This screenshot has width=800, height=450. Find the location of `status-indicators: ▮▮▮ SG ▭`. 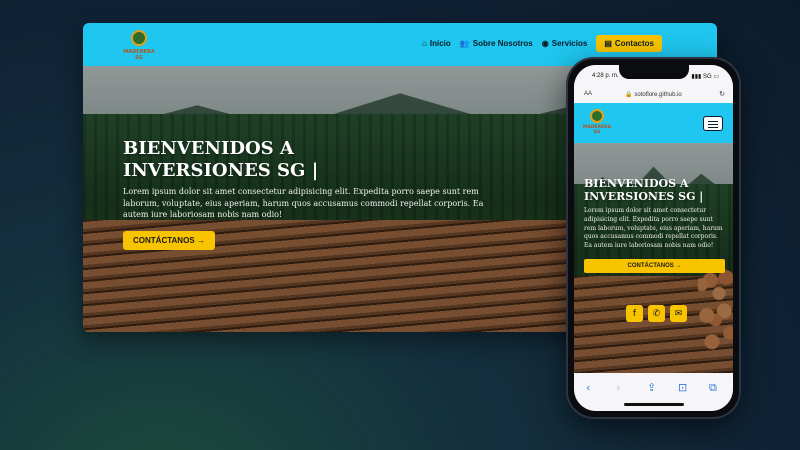

status-indicators: ▮▮▮ SG ▭ is located at coordinates (705, 77).